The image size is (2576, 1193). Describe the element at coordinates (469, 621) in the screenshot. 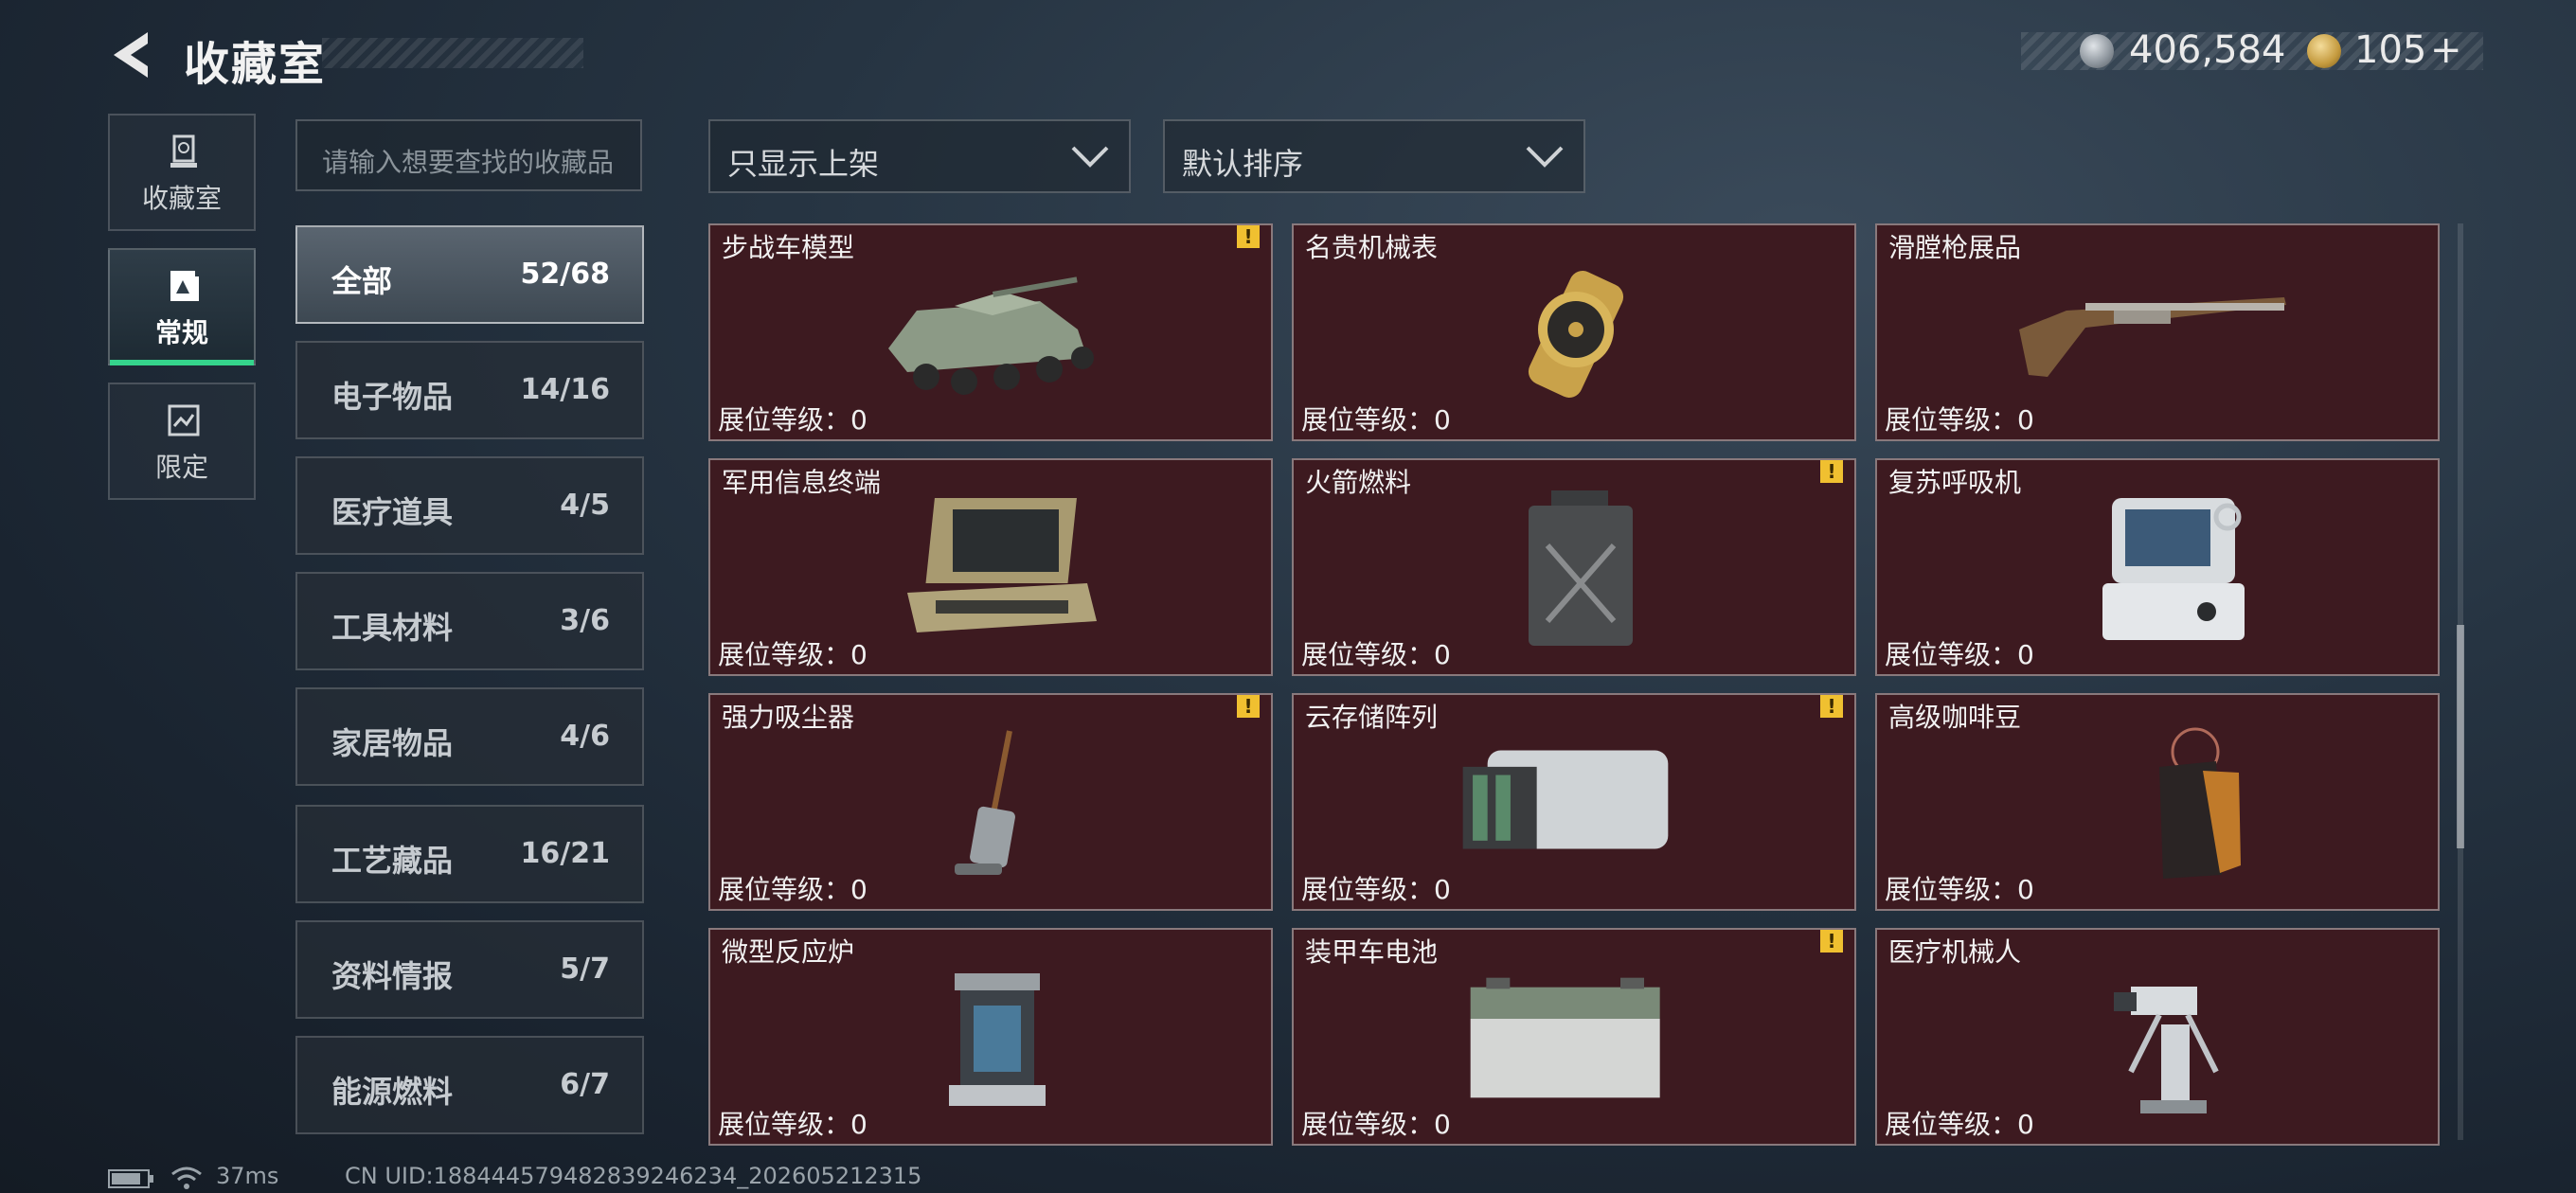

I see `category-tools: 工具材料 3/6` at that location.